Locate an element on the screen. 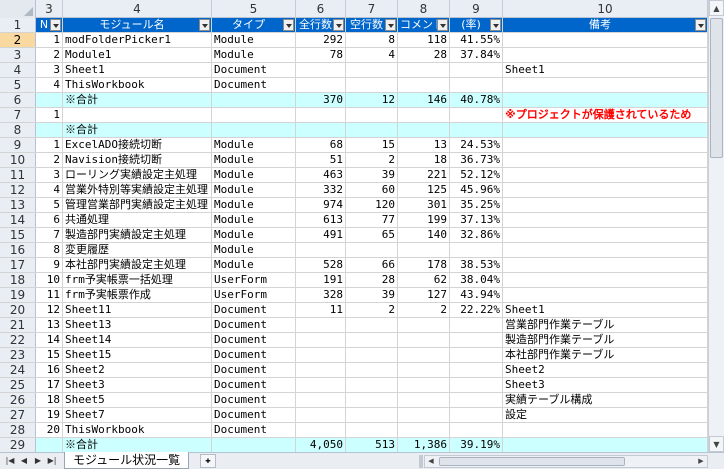 The image size is (724, 469). cell: 19 is located at coordinates (49, 415).